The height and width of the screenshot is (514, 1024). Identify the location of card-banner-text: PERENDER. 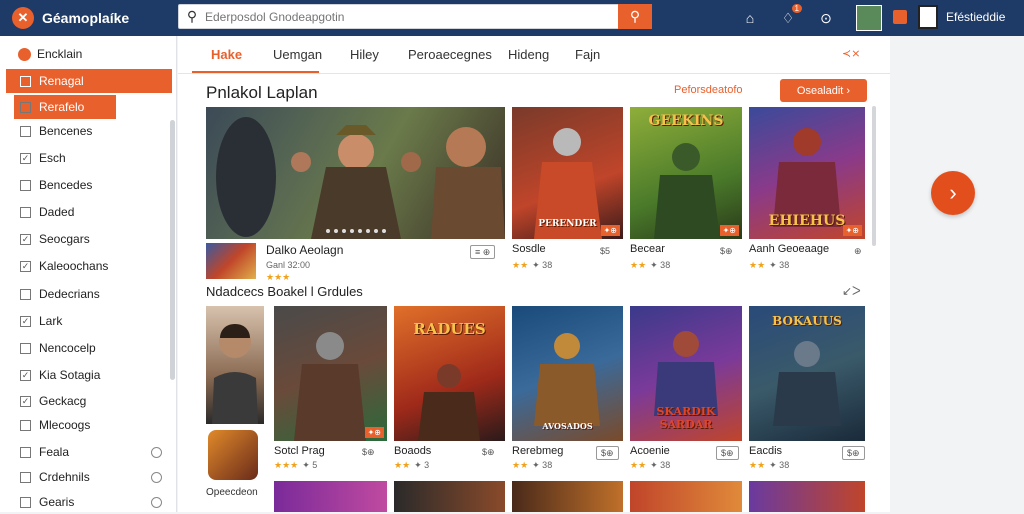
(567, 224).